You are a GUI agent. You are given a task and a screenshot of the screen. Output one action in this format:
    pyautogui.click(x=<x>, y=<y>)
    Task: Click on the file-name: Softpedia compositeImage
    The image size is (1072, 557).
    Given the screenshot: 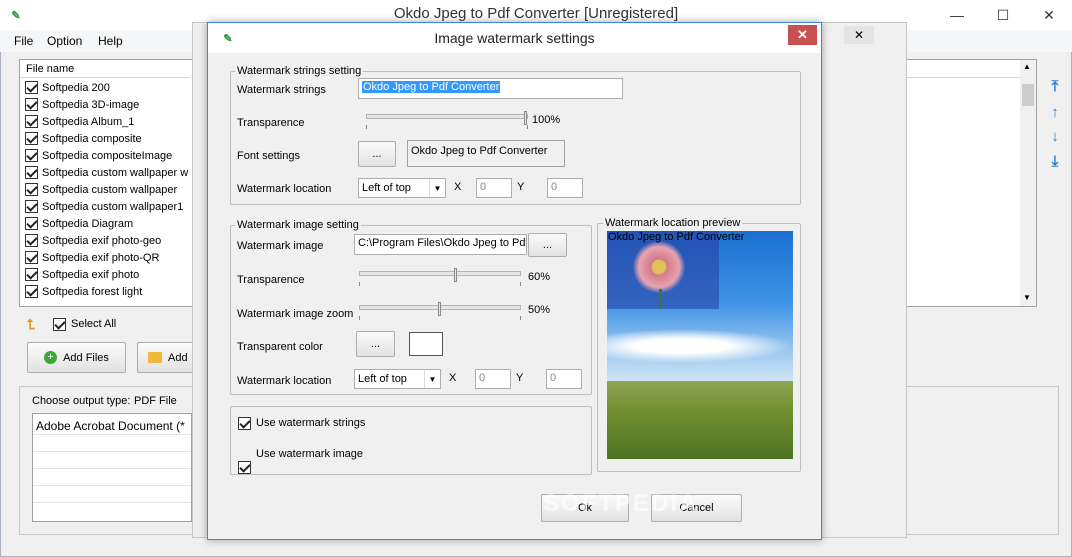 What is the action you would take?
    pyautogui.click(x=107, y=155)
    